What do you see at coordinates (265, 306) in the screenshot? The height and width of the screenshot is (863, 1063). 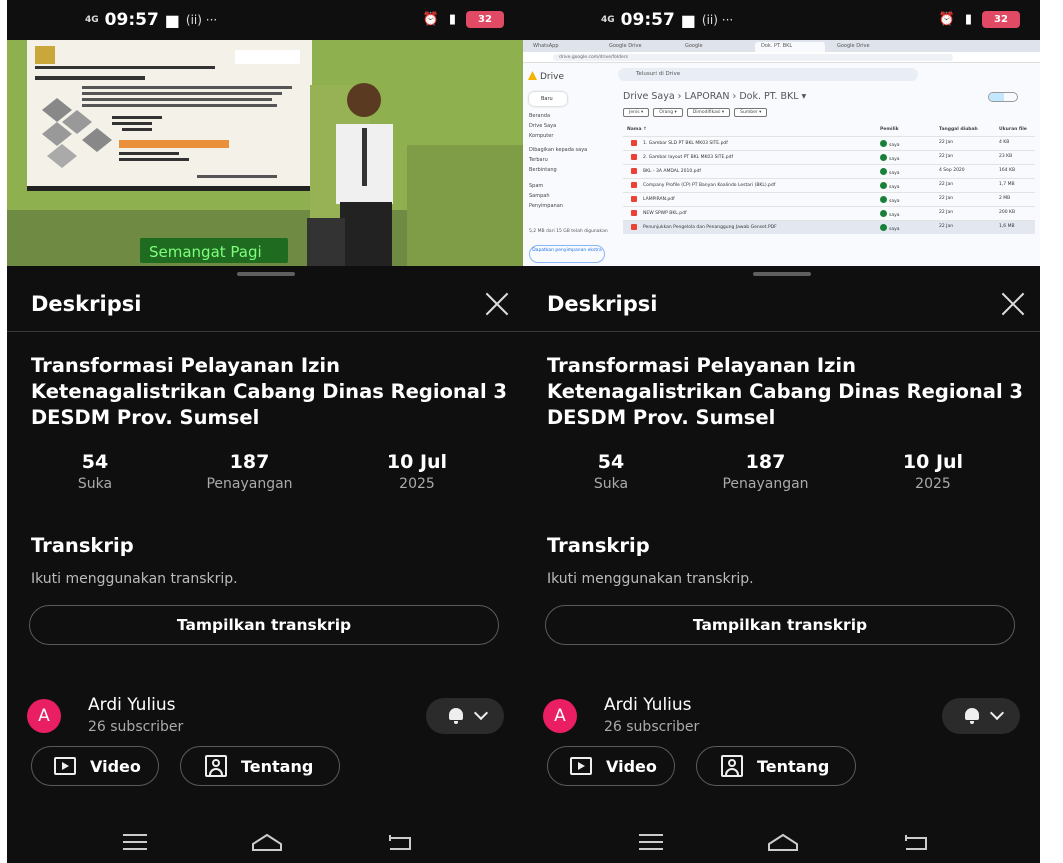 I see `description-header: Deskripsi` at bounding box center [265, 306].